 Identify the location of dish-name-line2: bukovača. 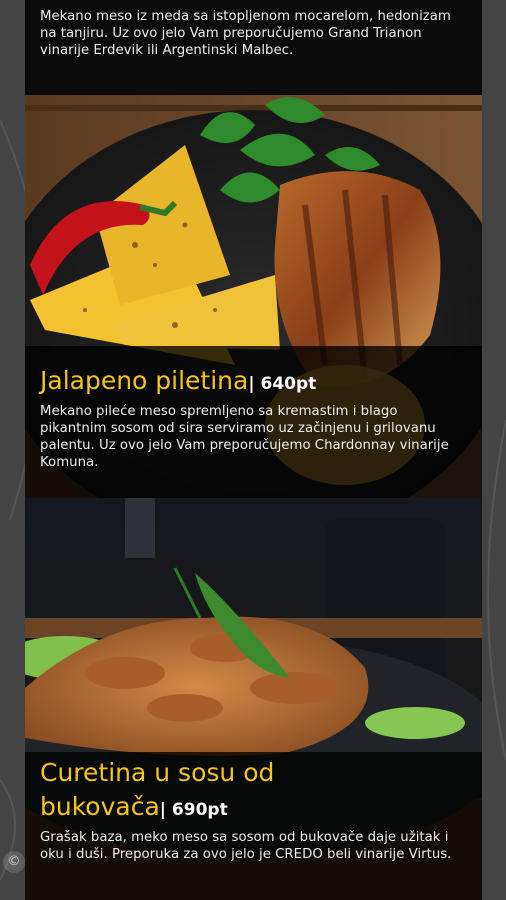
(100, 806).